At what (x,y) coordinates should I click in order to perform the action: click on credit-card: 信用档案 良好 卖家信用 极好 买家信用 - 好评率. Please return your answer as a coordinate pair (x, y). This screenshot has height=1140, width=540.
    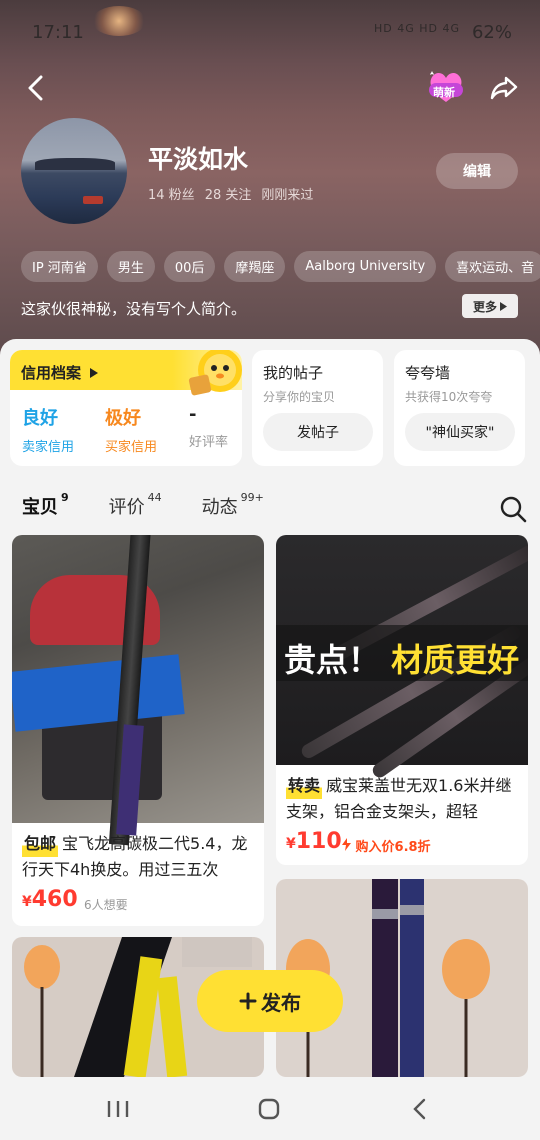
    Looking at the image, I should click on (126, 408).